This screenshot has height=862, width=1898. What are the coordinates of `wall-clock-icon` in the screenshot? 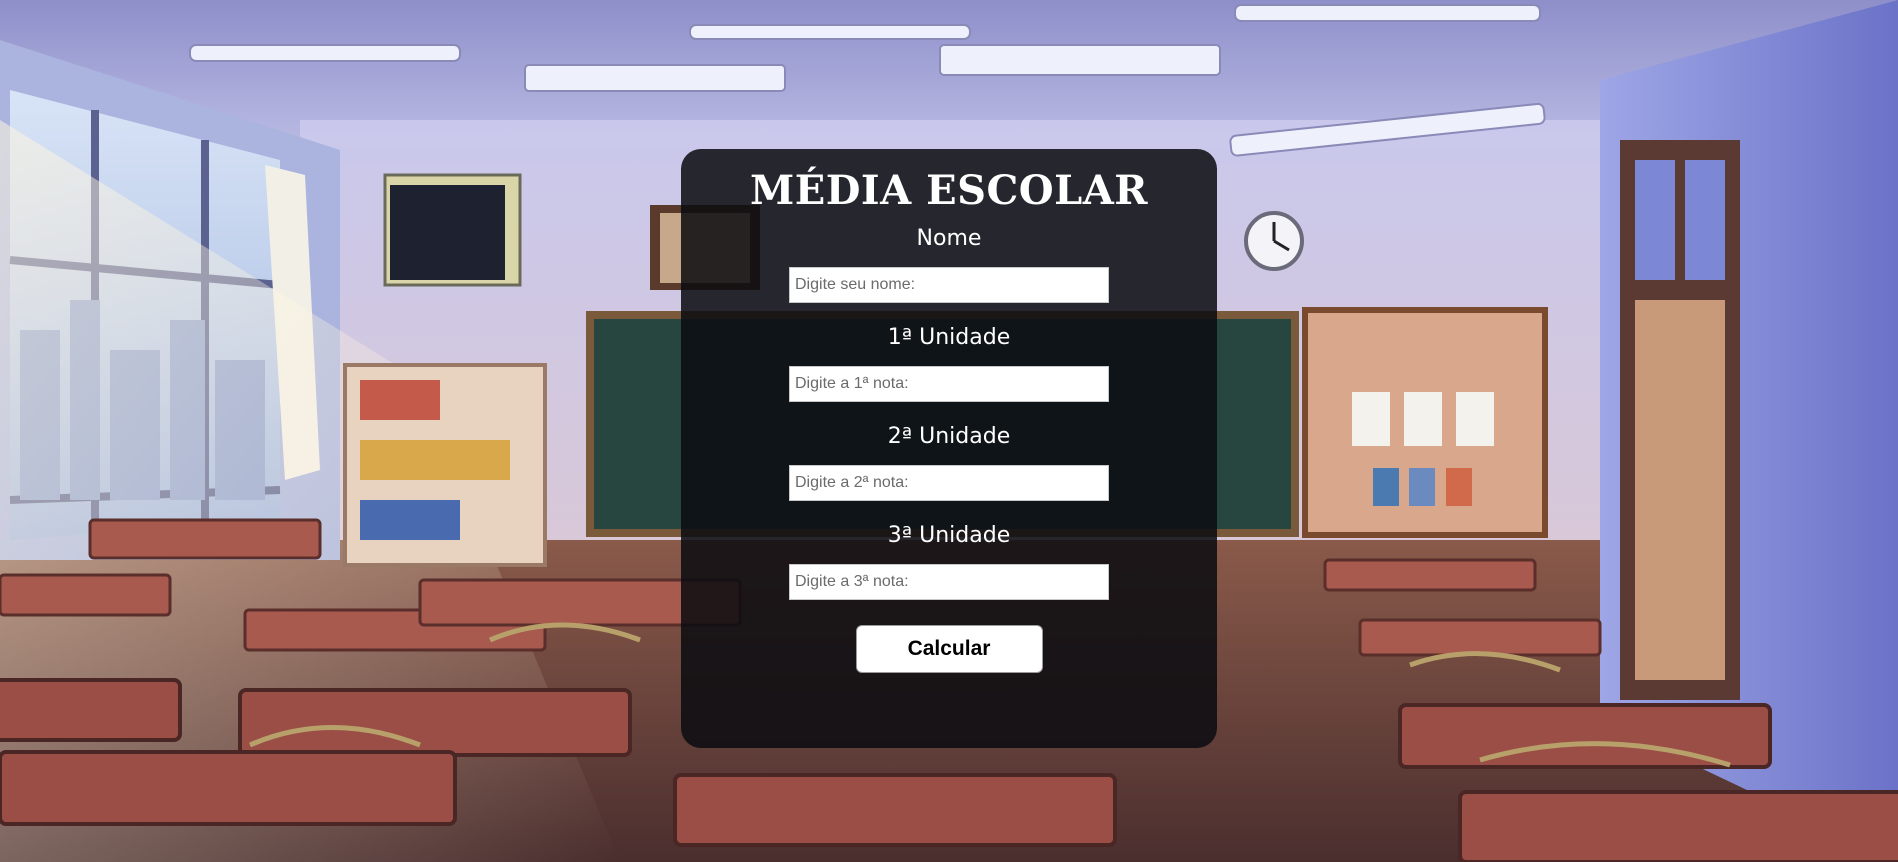 It's located at (1274, 241).